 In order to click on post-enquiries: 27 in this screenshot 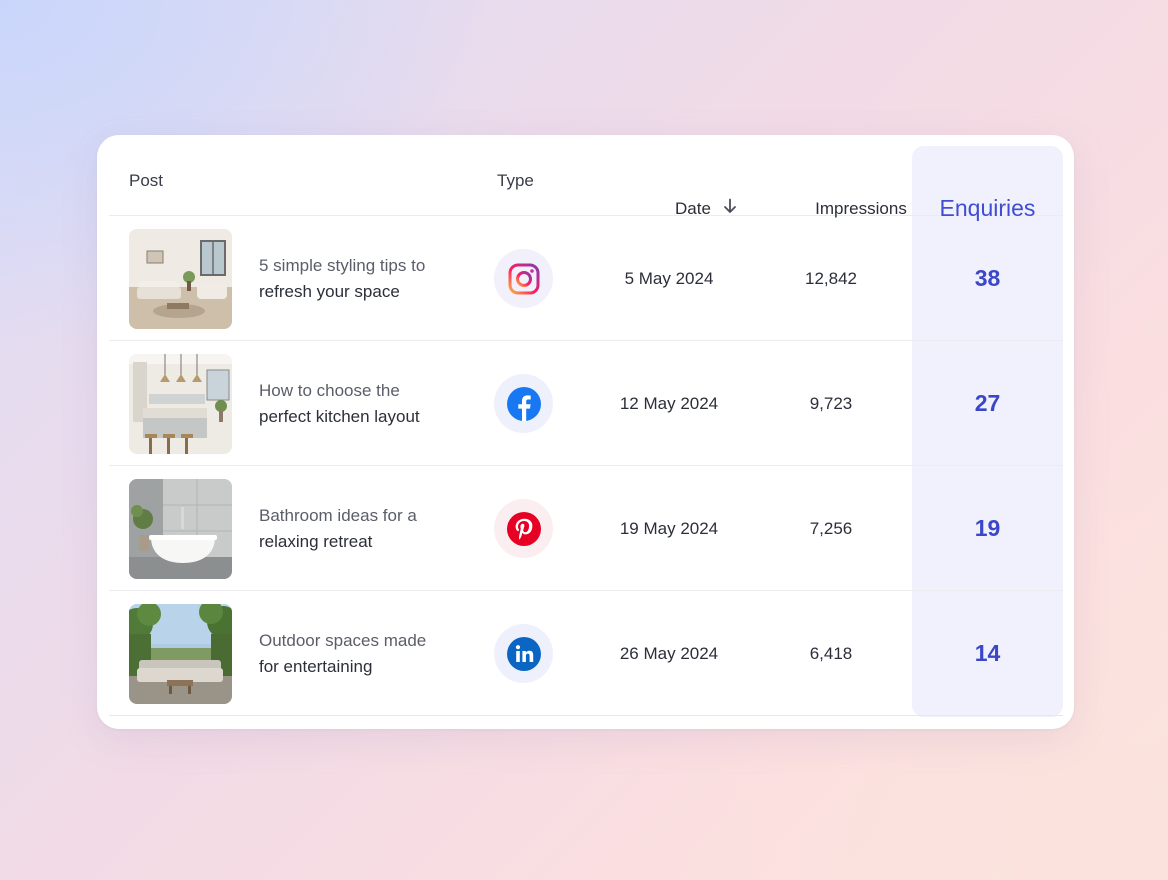, I will do `click(987, 403)`.